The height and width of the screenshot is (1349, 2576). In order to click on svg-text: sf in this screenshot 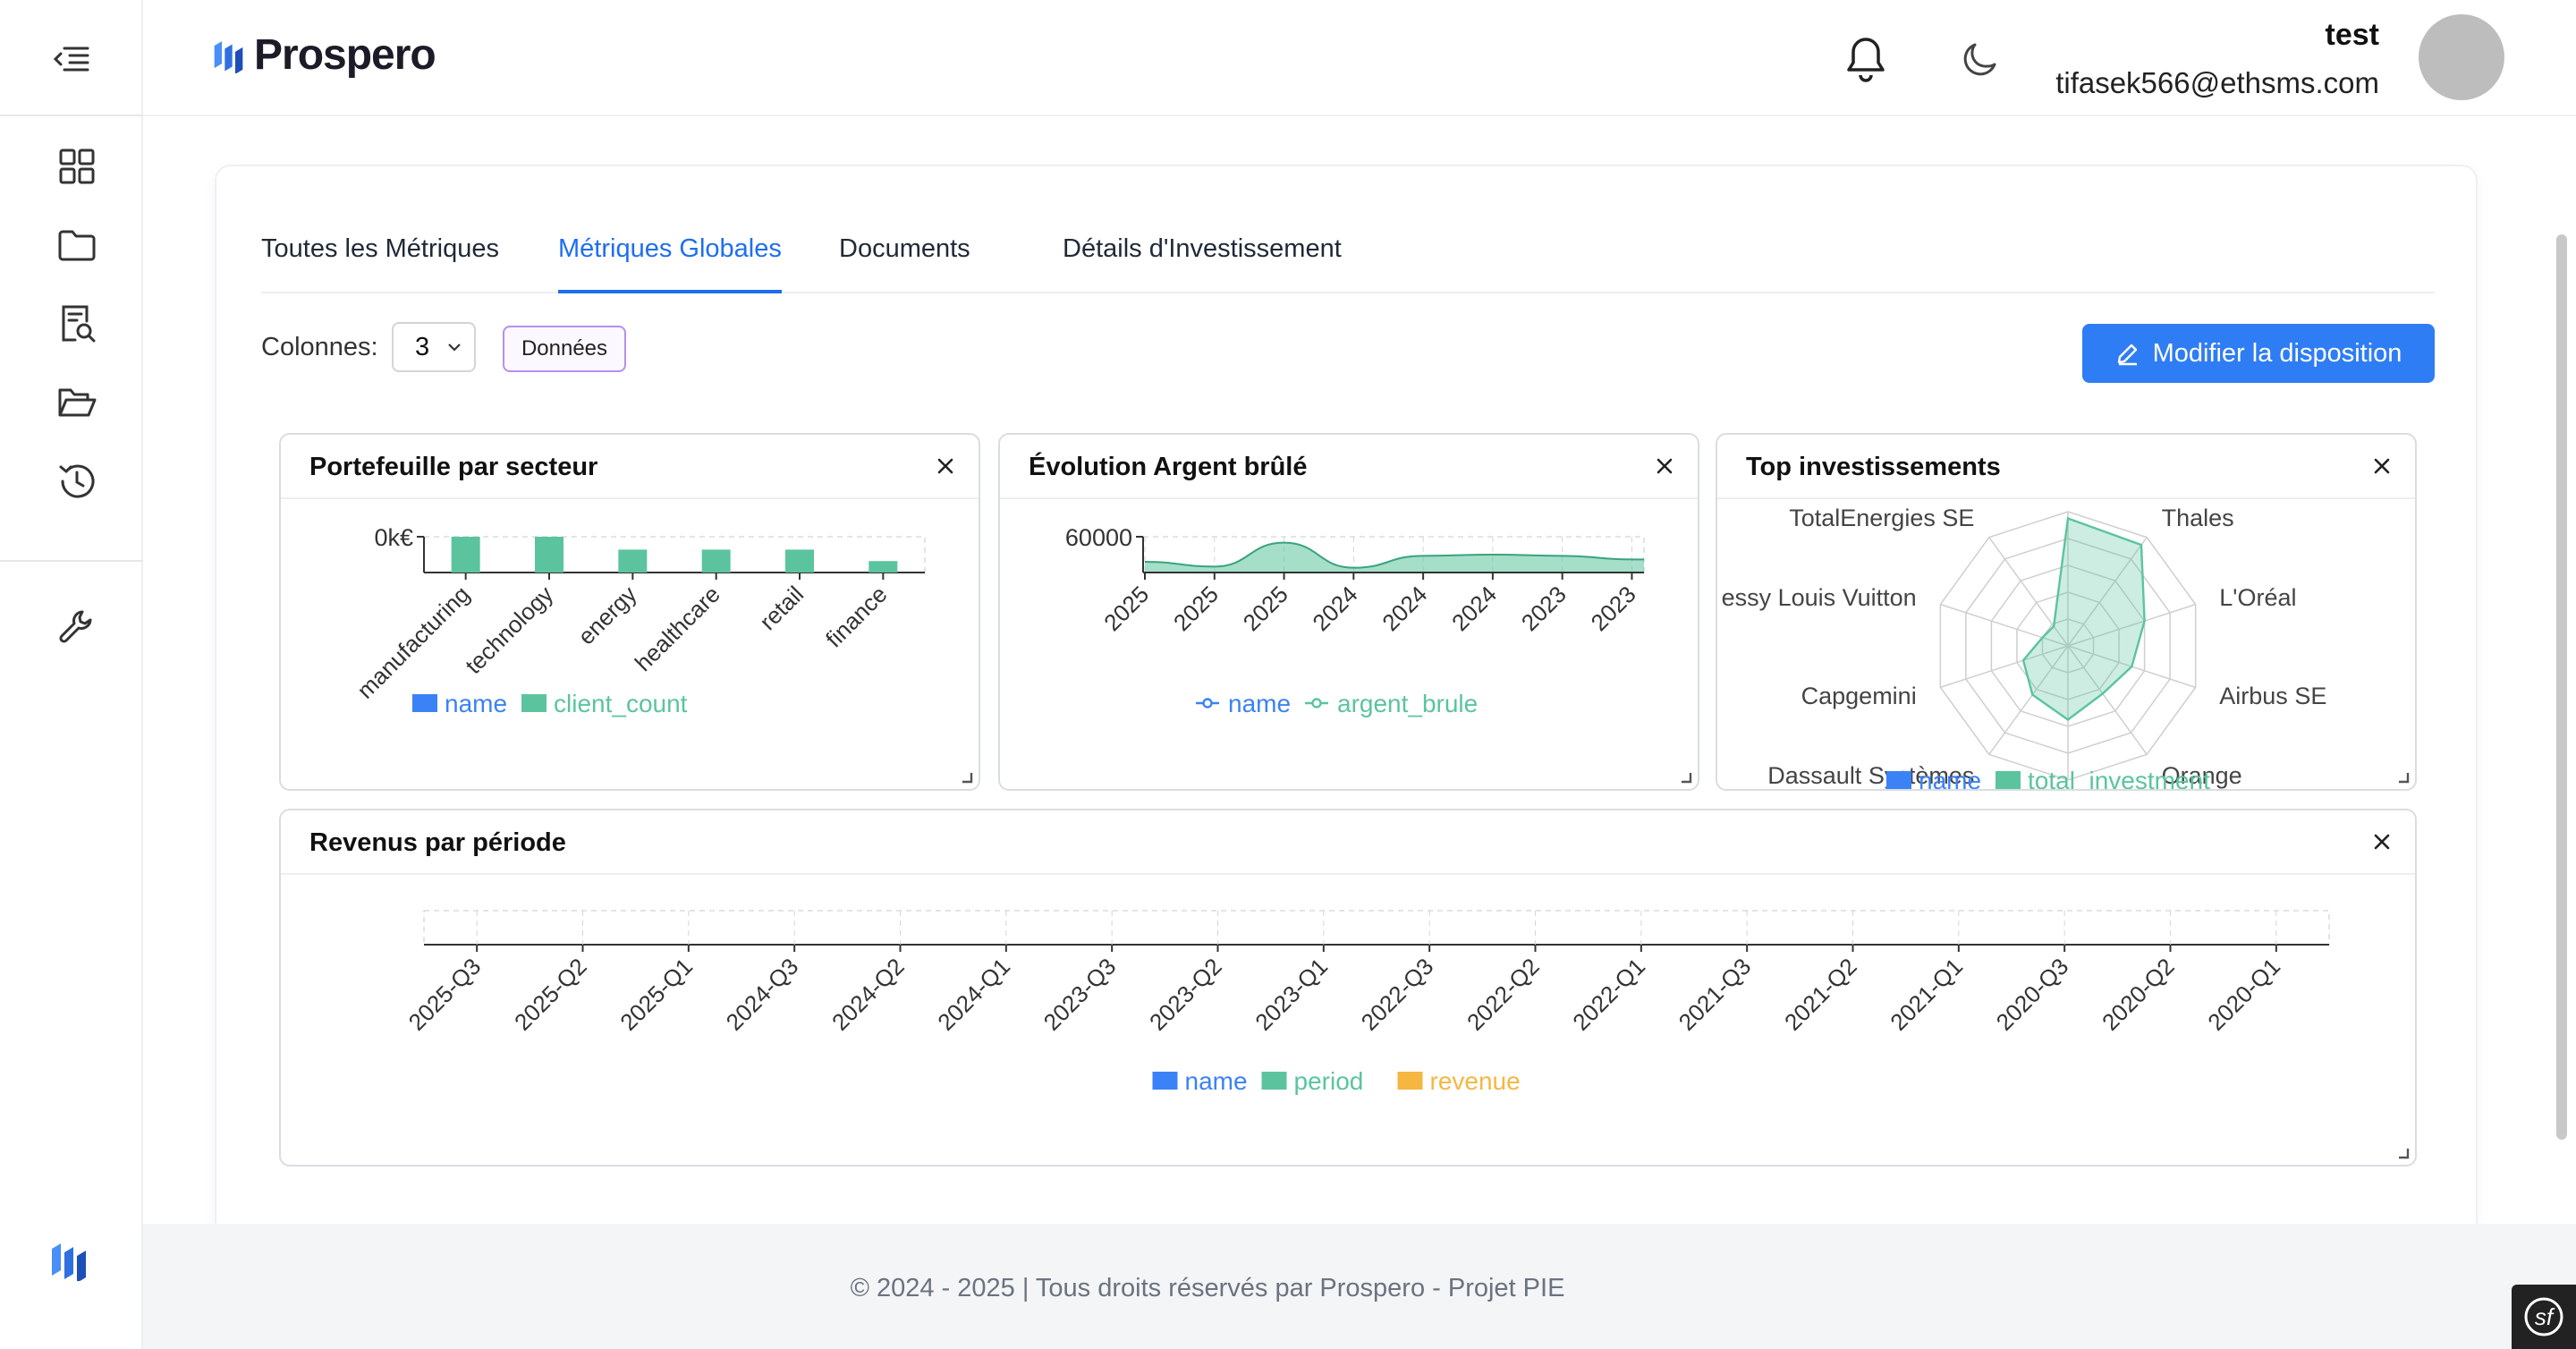, I will do `click(2545, 1316)`.